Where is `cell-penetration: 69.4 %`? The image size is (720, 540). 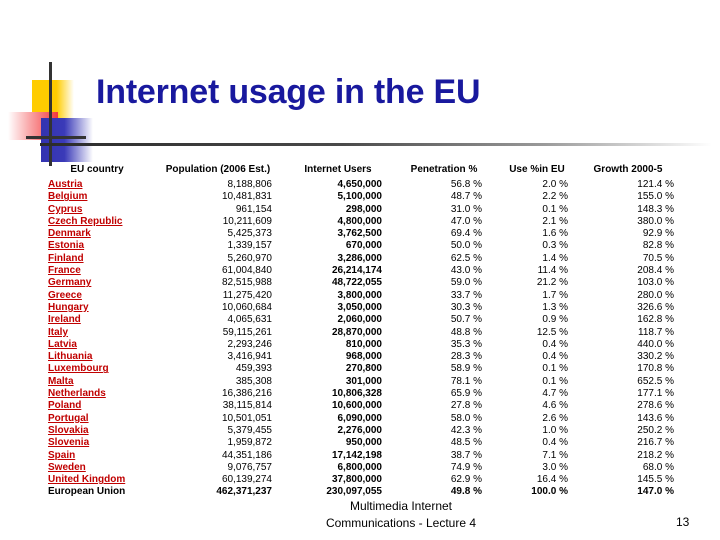
cell-penetration: 69.4 % is located at coordinates (466, 234).